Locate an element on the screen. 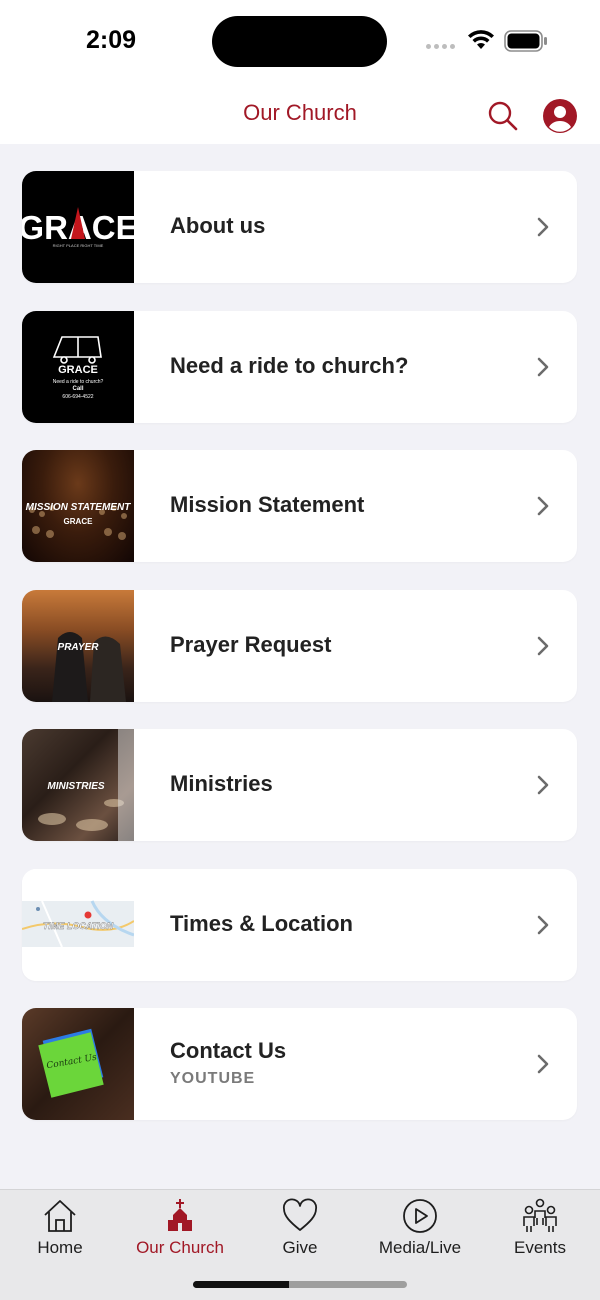 This screenshot has height=1300, width=600. menu-item-contact-us: Contact Us Contact Us YOUTUBE is located at coordinates (299, 1064).